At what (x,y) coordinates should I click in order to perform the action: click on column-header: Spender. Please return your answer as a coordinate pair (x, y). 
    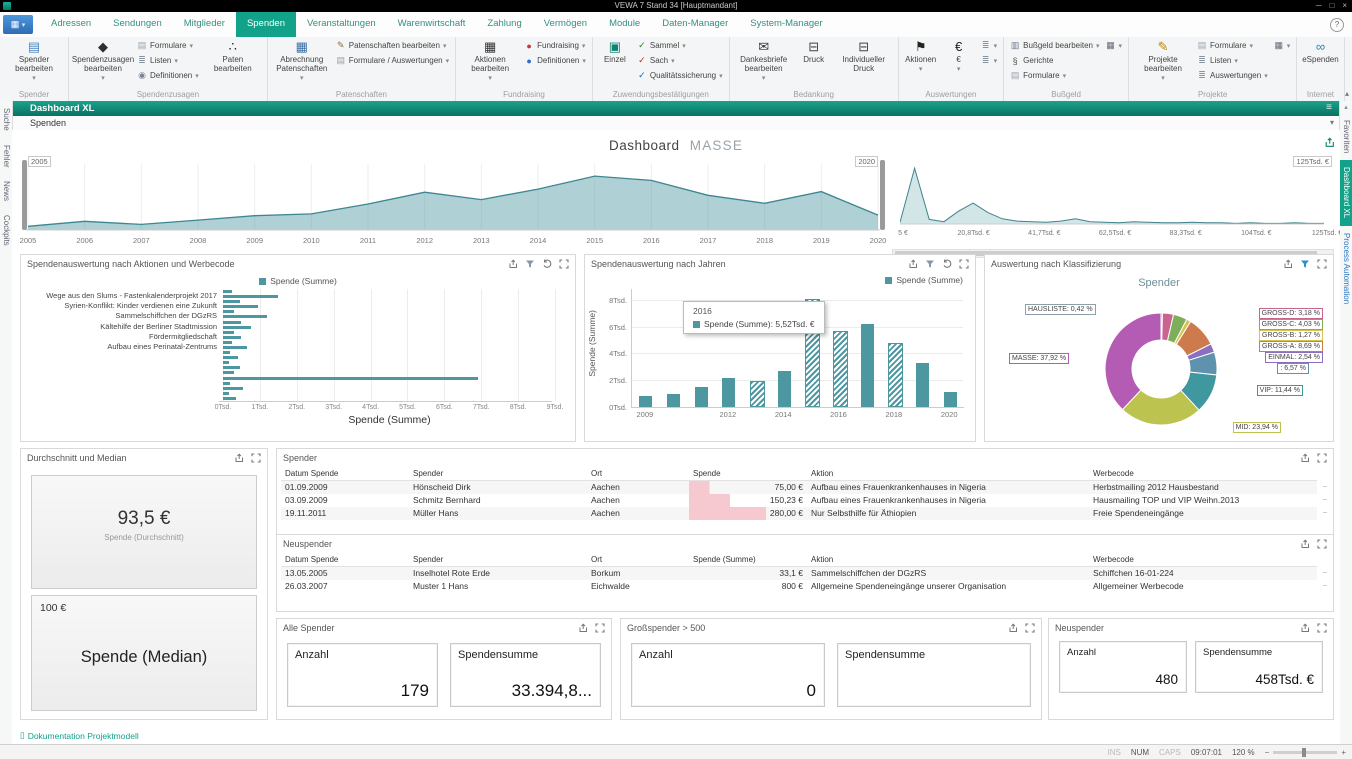
    Looking at the image, I should click on (498, 559).